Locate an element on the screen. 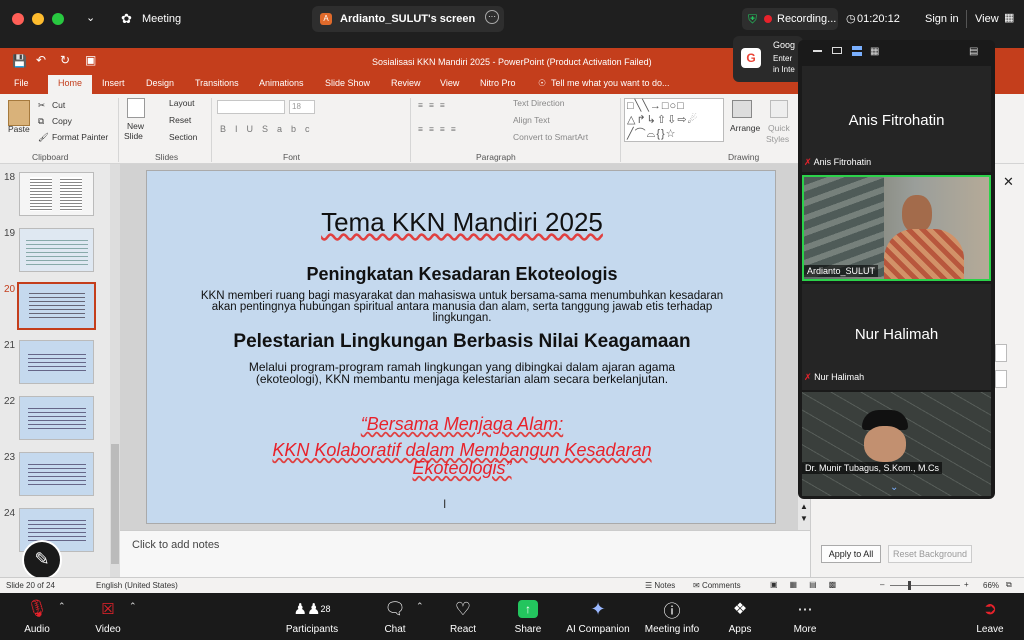 The image size is (1024, 640). zoom-level: 66% is located at coordinates (991, 585).